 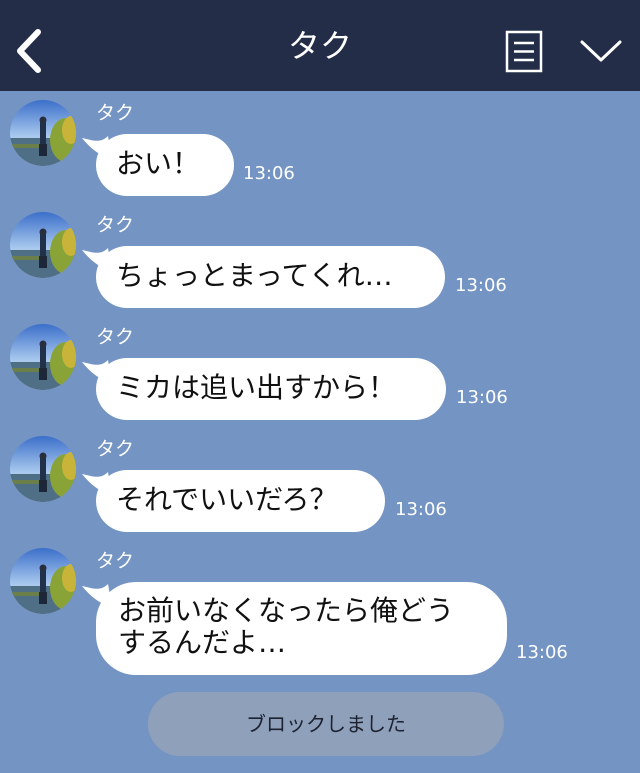 What do you see at coordinates (286, 610) in the screenshot?
I see `message-text-line: お前いなくなったら俺どう` at bounding box center [286, 610].